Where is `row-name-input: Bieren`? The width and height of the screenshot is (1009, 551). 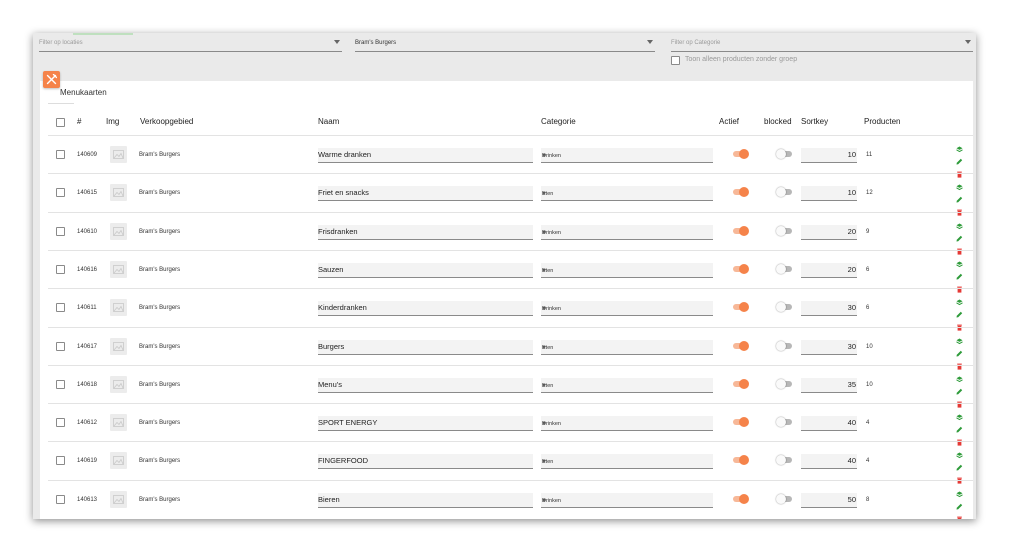
row-name-input: Bieren is located at coordinates (425, 500).